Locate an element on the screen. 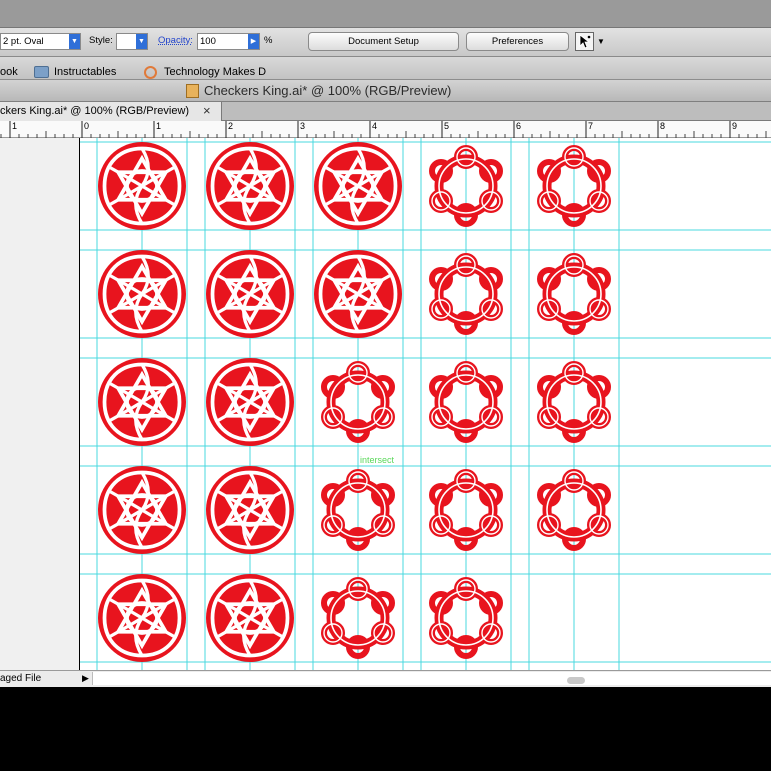 Image resolution: width=771 pixels, height=771 pixels. document-setup-button: Document Setup is located at coordinates (383, 41).